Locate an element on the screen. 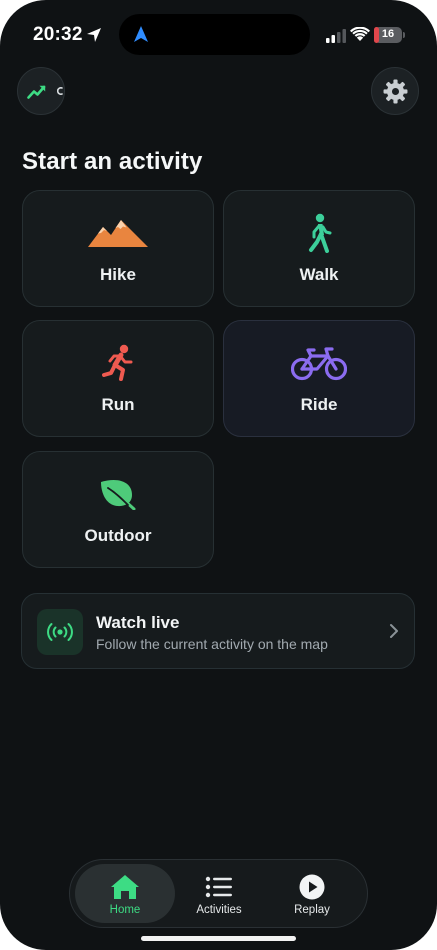 This screenshot has height=950, width=437. status-time: 20:32 is located at coordinates (58, 34).